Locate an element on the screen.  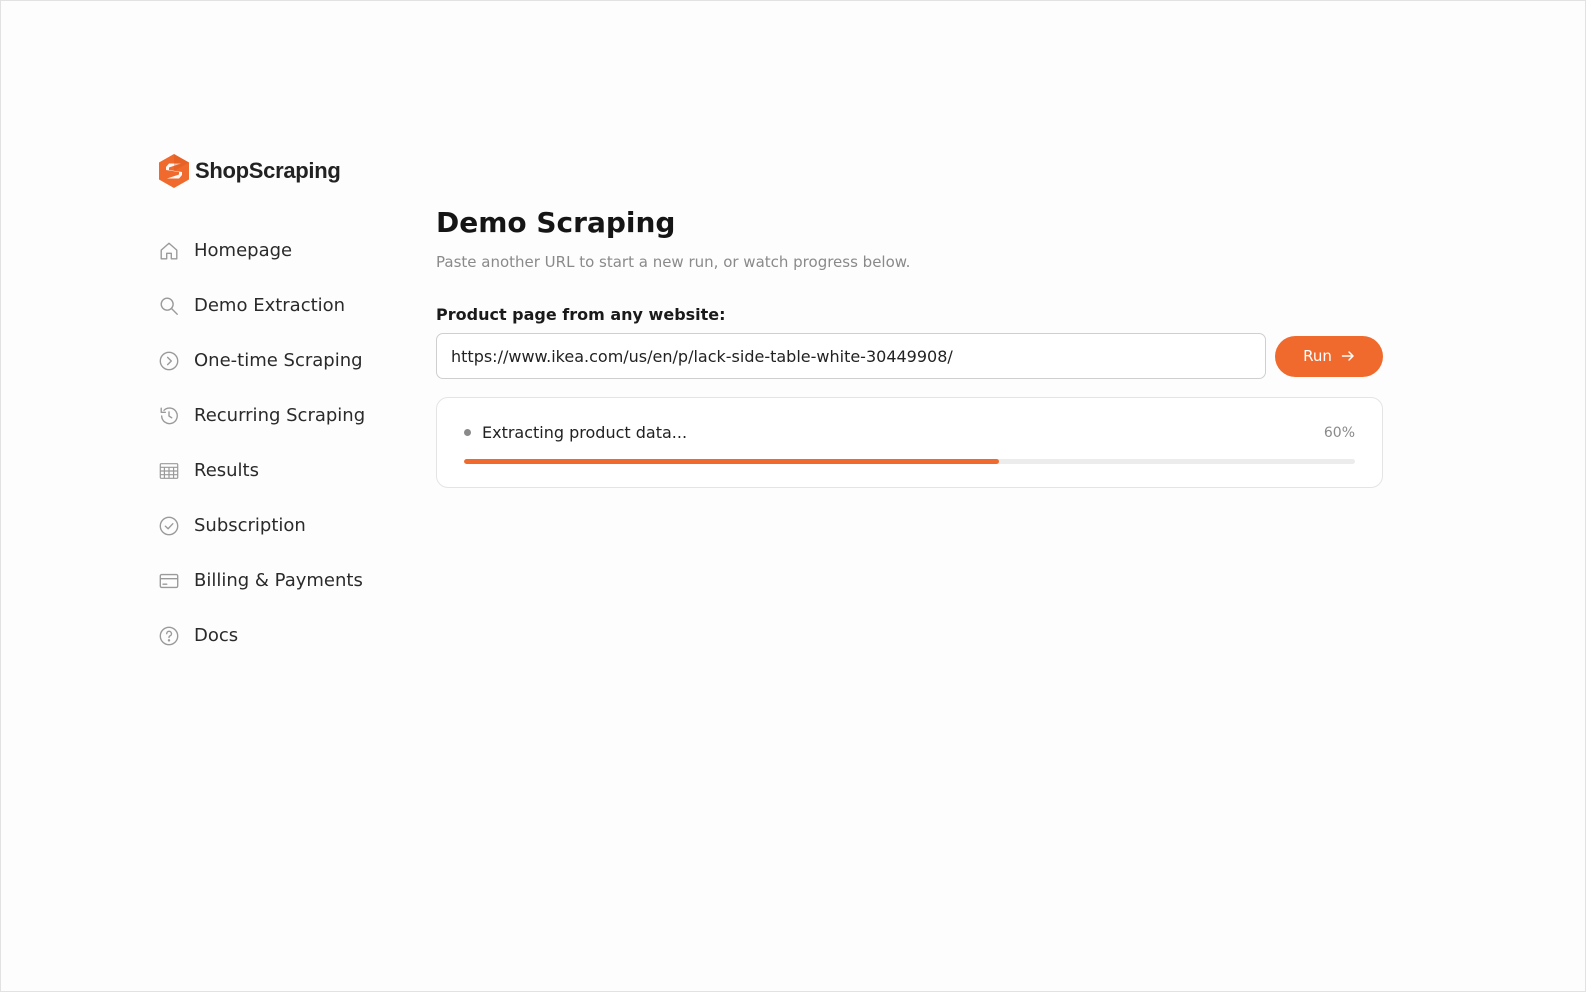
url-field-label: Product page from any website: is located at coordinates (581, 314).